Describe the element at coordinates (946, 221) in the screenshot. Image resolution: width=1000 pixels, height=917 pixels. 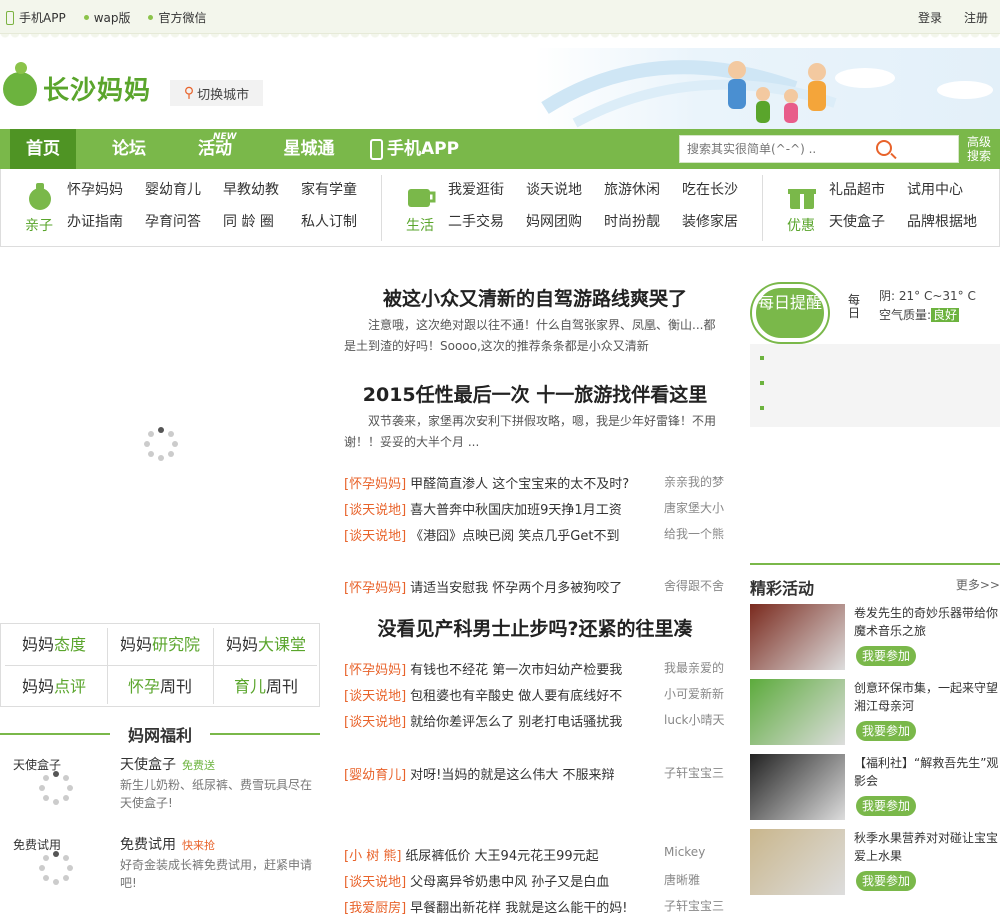
I see `category-link: 品牌根据地` at that location.